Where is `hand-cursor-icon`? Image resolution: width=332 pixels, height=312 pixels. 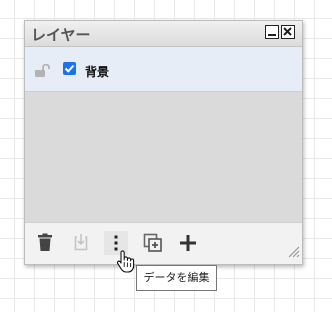 hand-cursor-icon is located at coordinates (126, 264).